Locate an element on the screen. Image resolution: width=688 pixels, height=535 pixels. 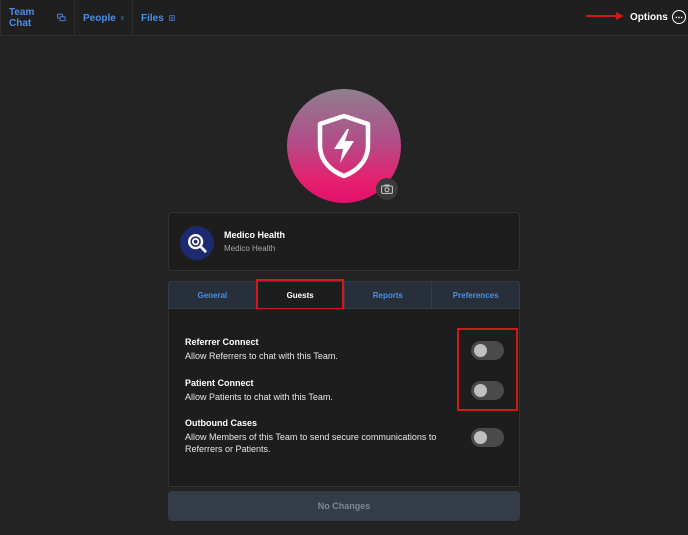
outbound-cases-toggle is located at coordinates (487, 437).